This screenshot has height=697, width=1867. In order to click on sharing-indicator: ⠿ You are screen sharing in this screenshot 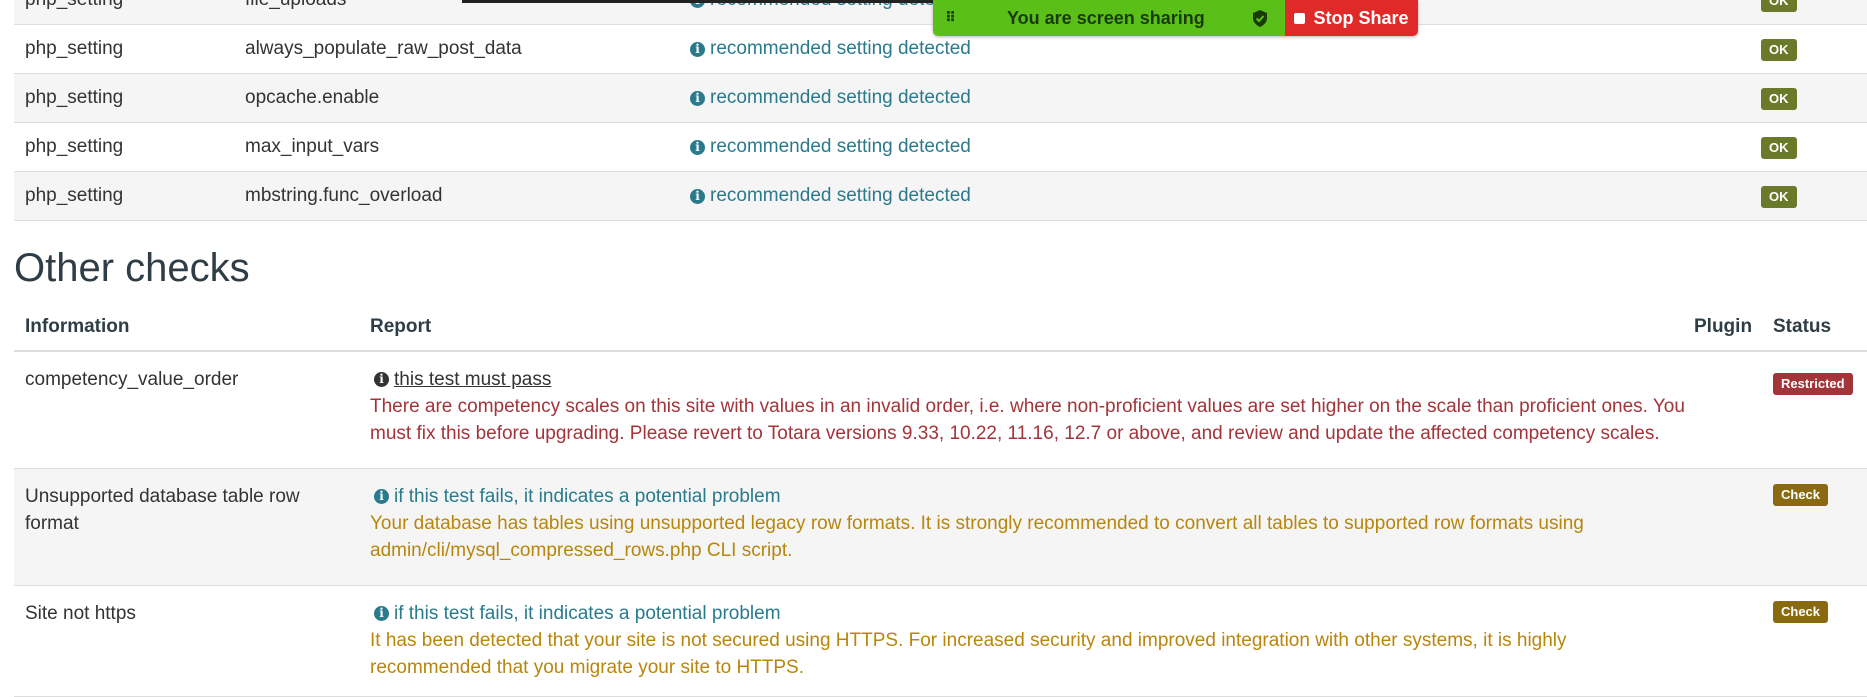, I will do `click(1109, 18)`.